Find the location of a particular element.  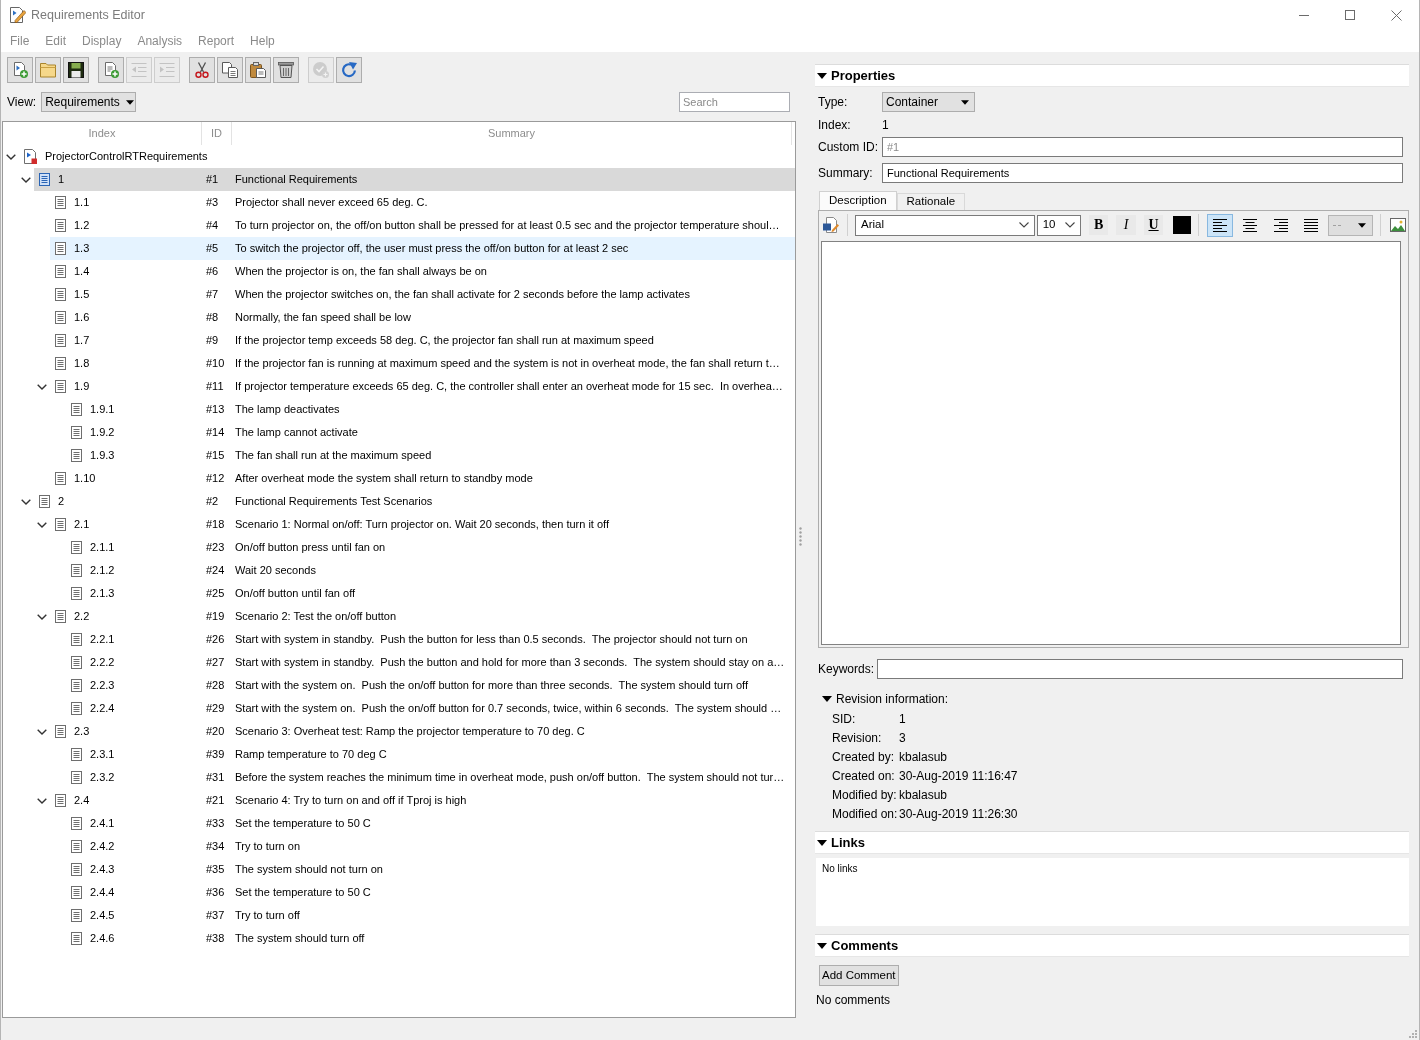

tree-row: 2.4.1 #33 Set the temperature to 50 C is located at coordinates (430, 823).